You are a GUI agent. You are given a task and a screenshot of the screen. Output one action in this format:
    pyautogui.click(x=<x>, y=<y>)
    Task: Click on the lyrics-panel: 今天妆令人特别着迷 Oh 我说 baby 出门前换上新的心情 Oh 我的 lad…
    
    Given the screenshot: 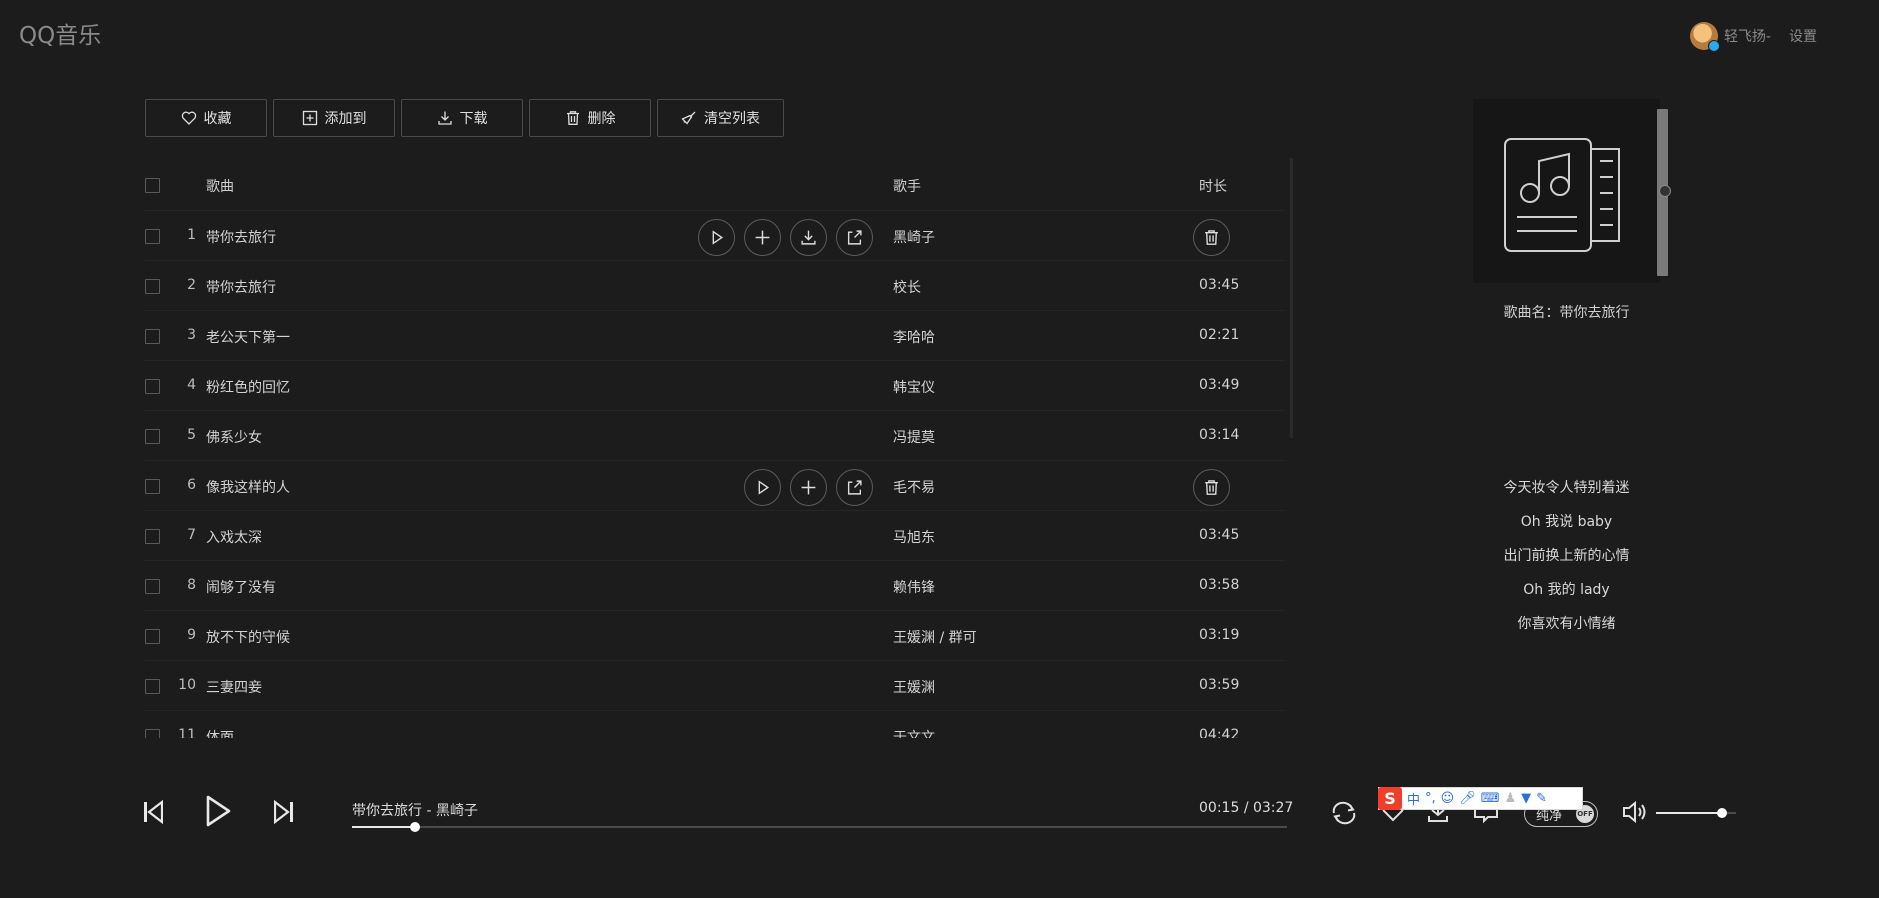 What is the action you would take?
    pyautogui.click(x=1566, y=556)
    